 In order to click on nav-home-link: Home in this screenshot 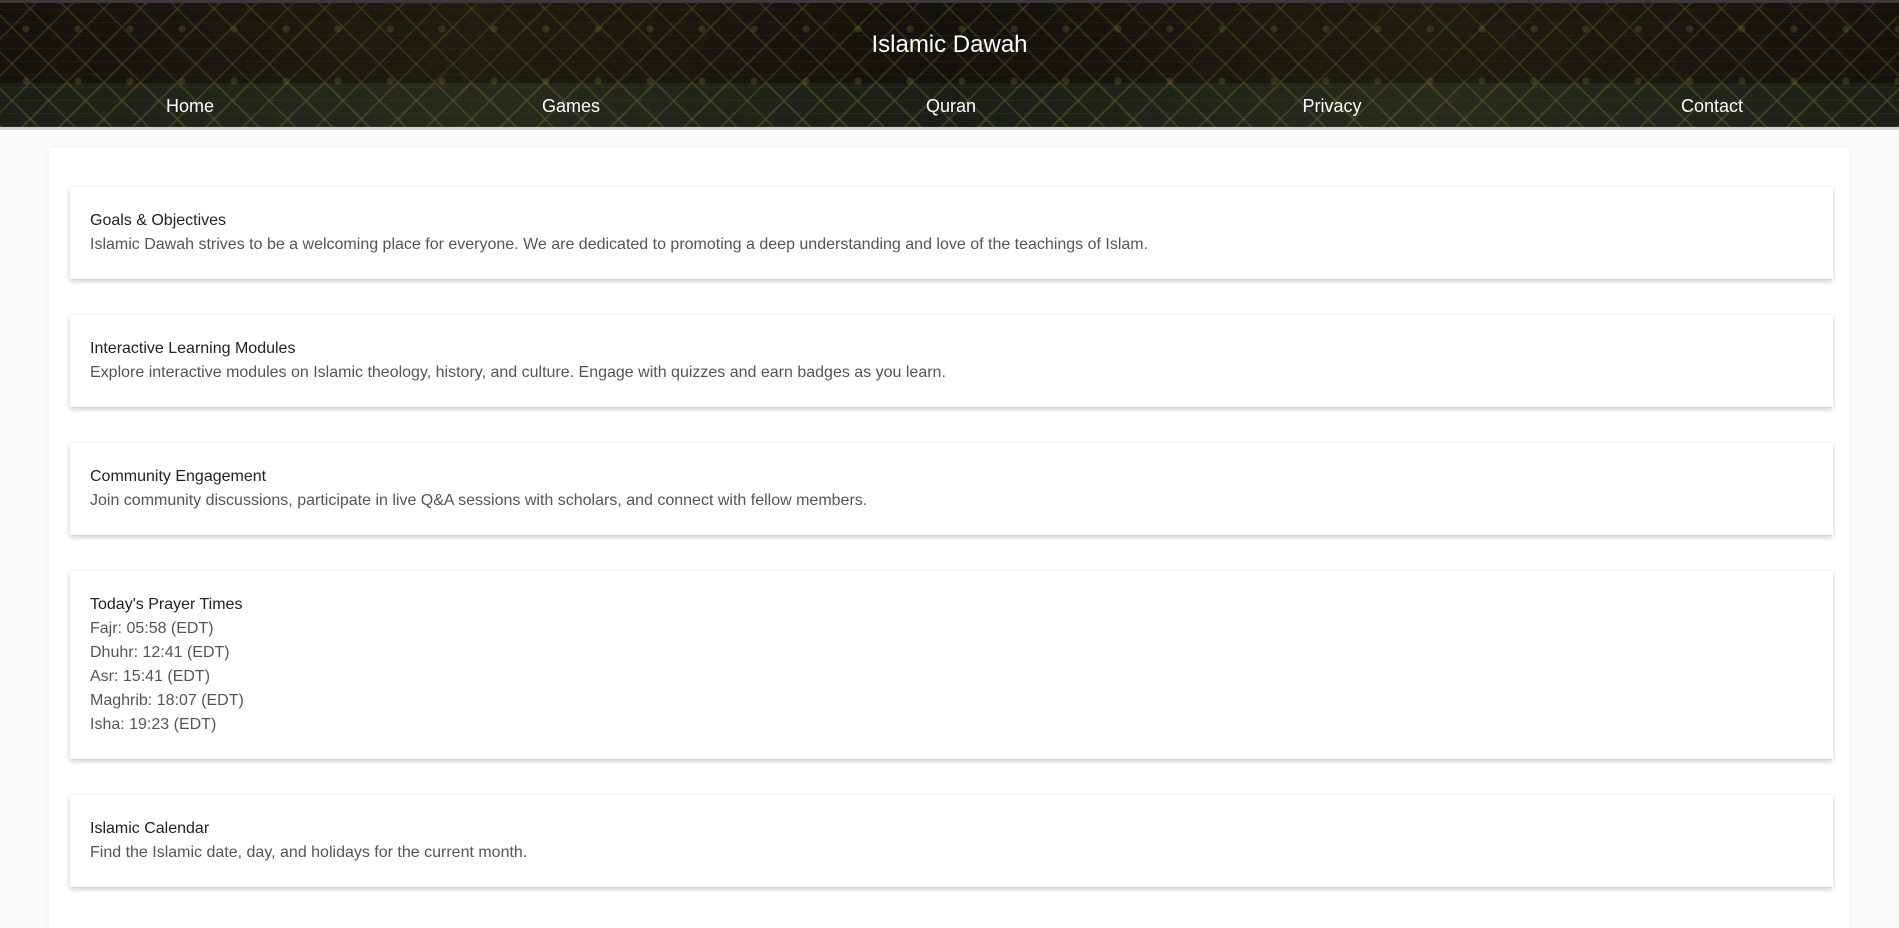, I will do `click(190, 106)`.